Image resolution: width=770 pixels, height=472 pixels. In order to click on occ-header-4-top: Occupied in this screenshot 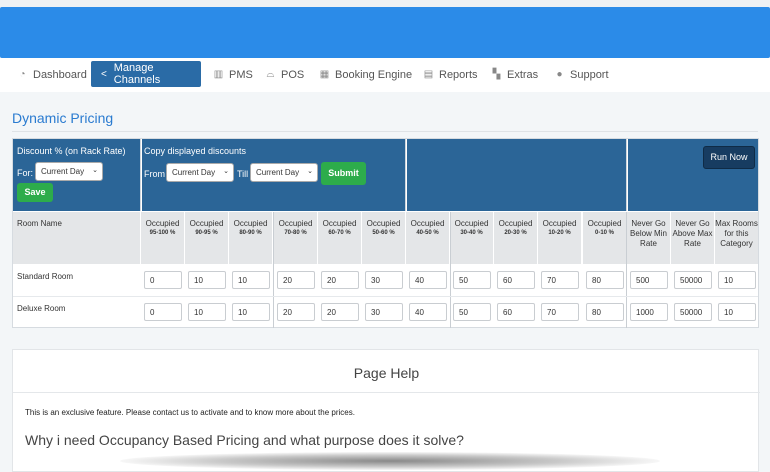, I will do `click(339, 223)`.